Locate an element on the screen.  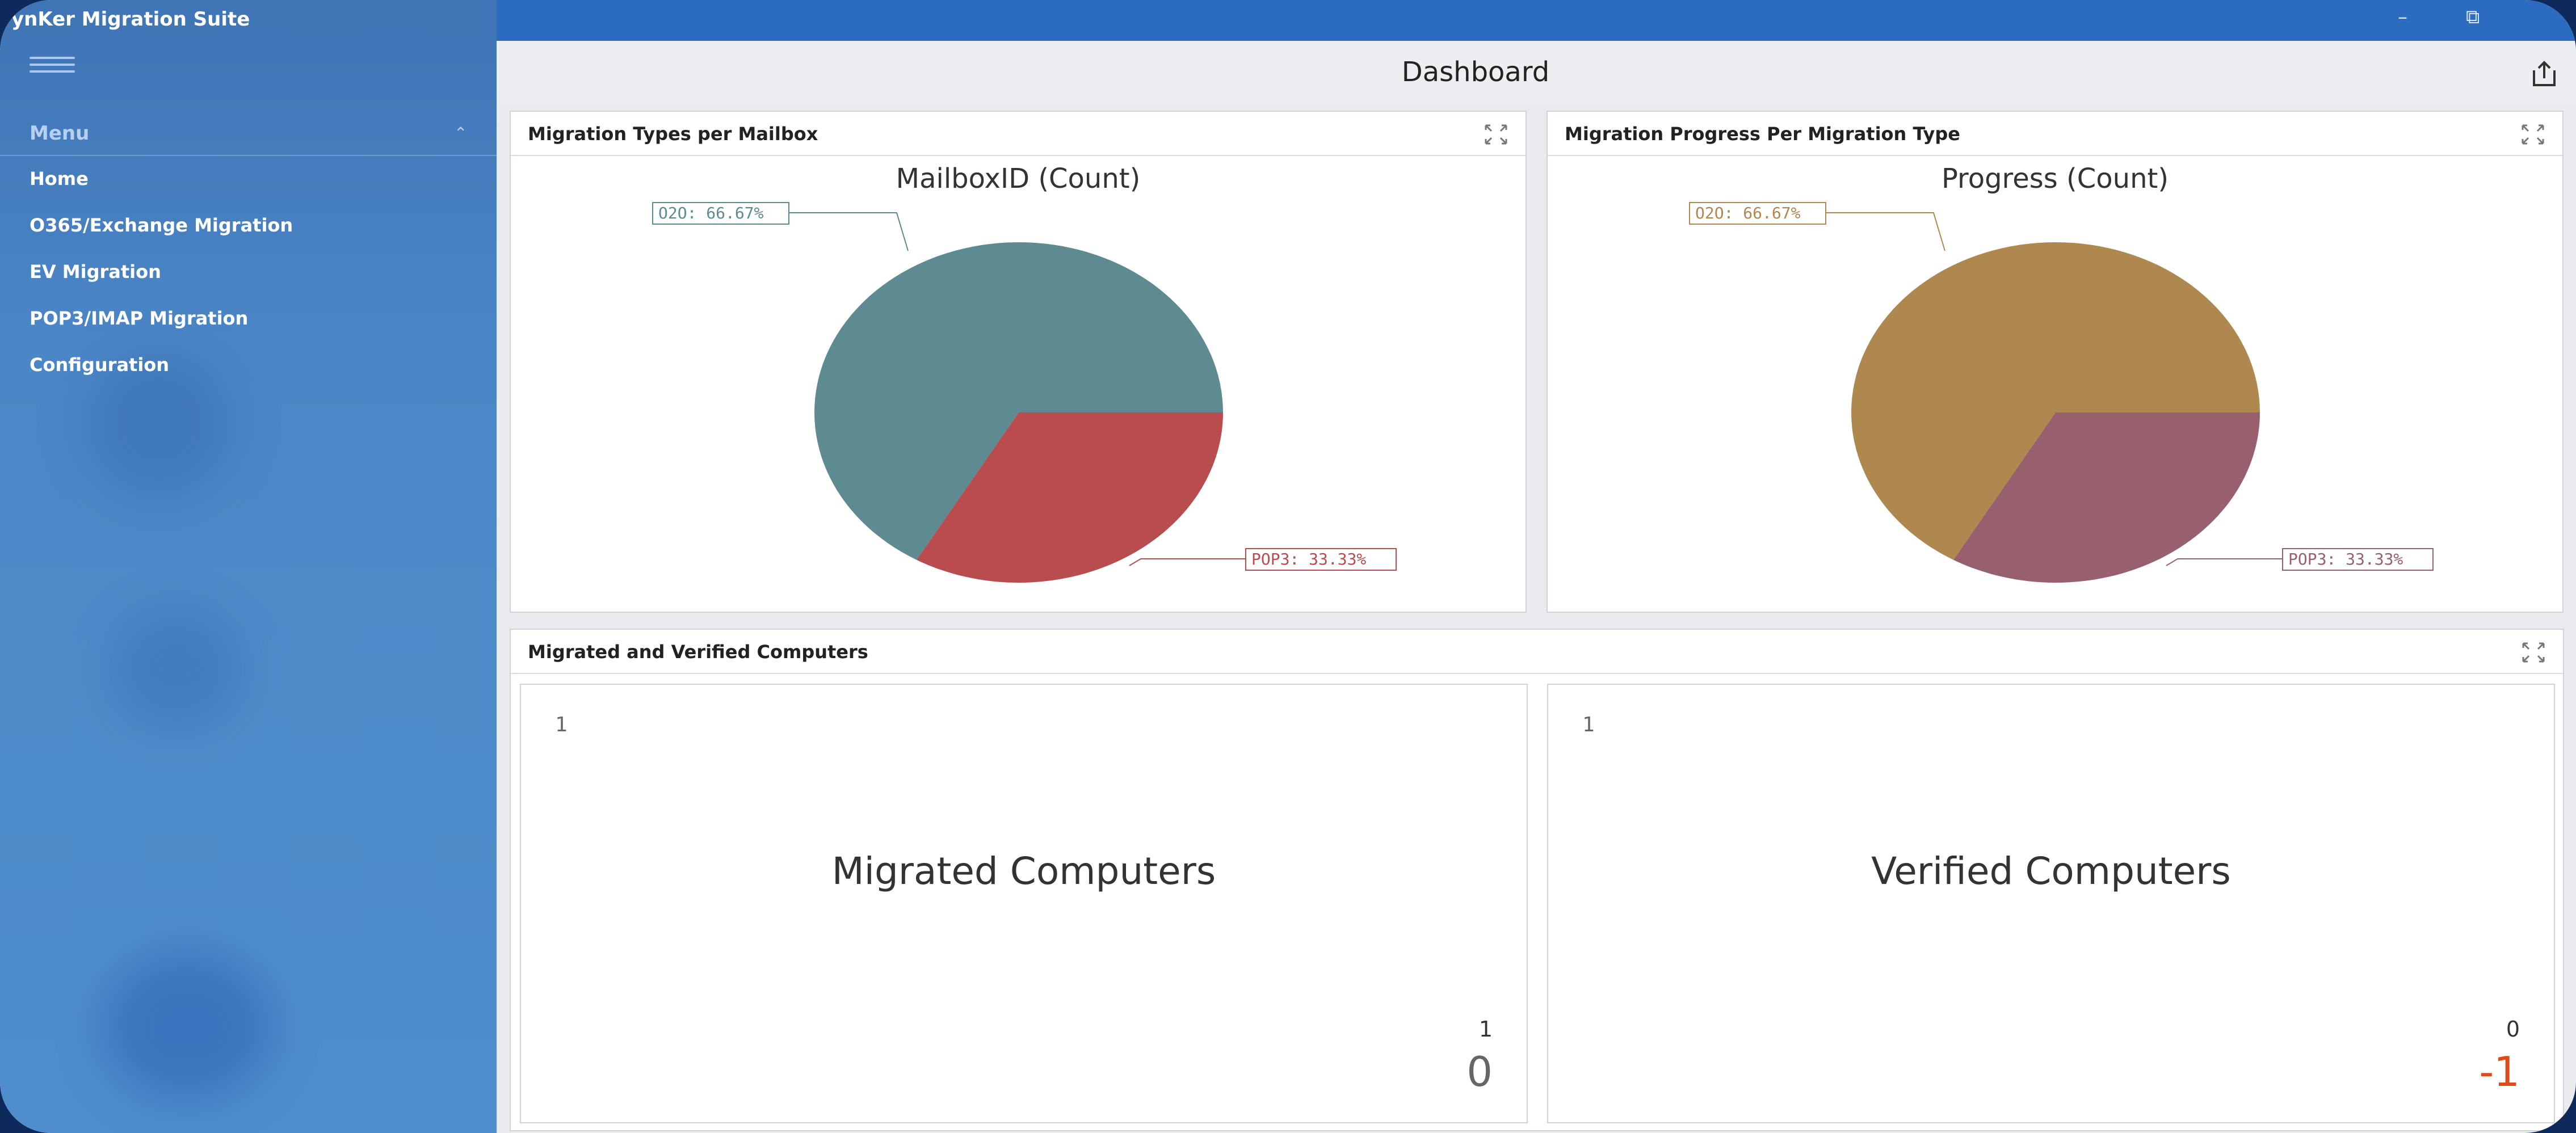
export-icon is located at coordinates (2544, 74).